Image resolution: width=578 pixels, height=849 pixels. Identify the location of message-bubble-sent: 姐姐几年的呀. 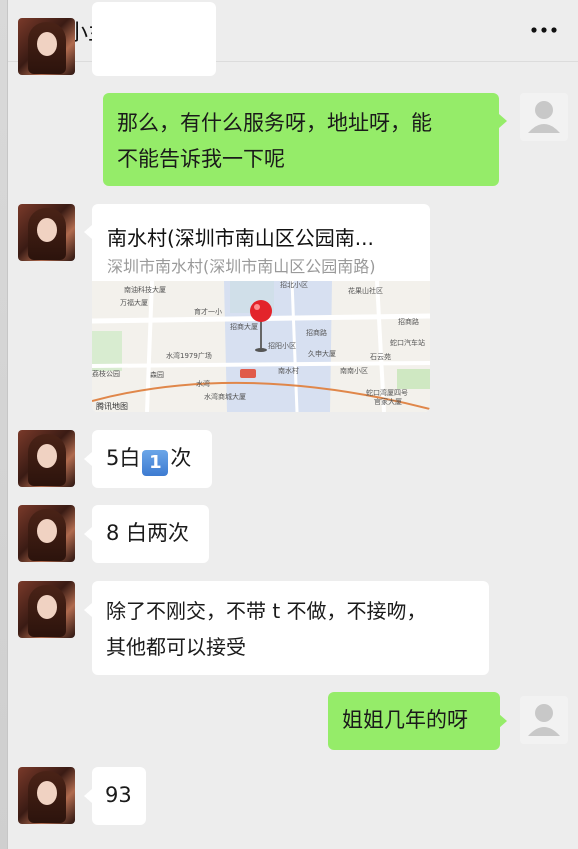
(414, 721).